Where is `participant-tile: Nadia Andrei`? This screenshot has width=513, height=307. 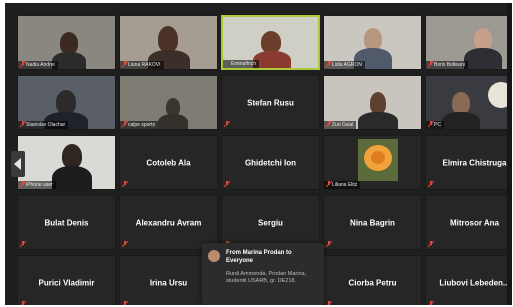
participant-tile: Nadia Andrei is located at coordinates (66, 42).